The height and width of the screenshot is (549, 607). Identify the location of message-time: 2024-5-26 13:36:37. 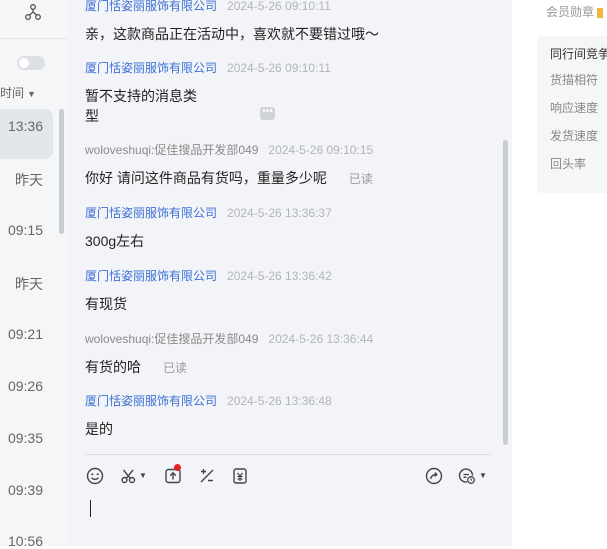
(279, 213).